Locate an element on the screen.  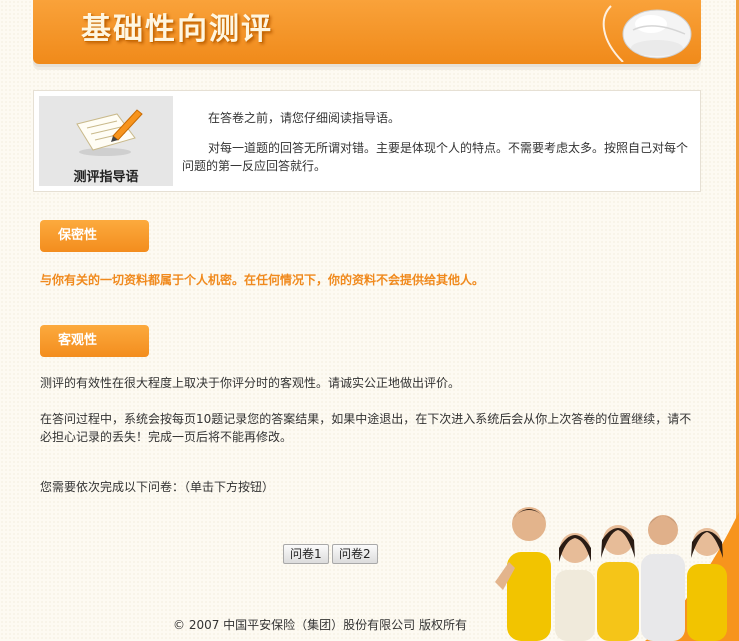
guide-intro-text: 在答卷之前，请您仔细阅读指导语。 is located at coordinates (304, 118).